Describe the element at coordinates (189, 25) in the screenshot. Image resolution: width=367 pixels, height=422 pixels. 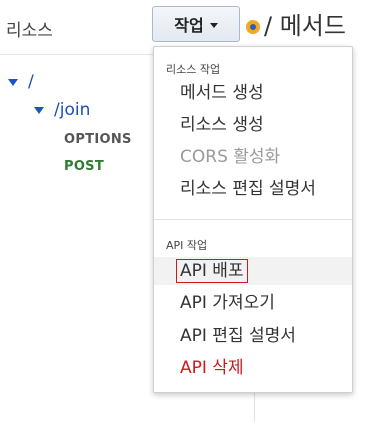
I see `actions-button-label: 작업` at that location.